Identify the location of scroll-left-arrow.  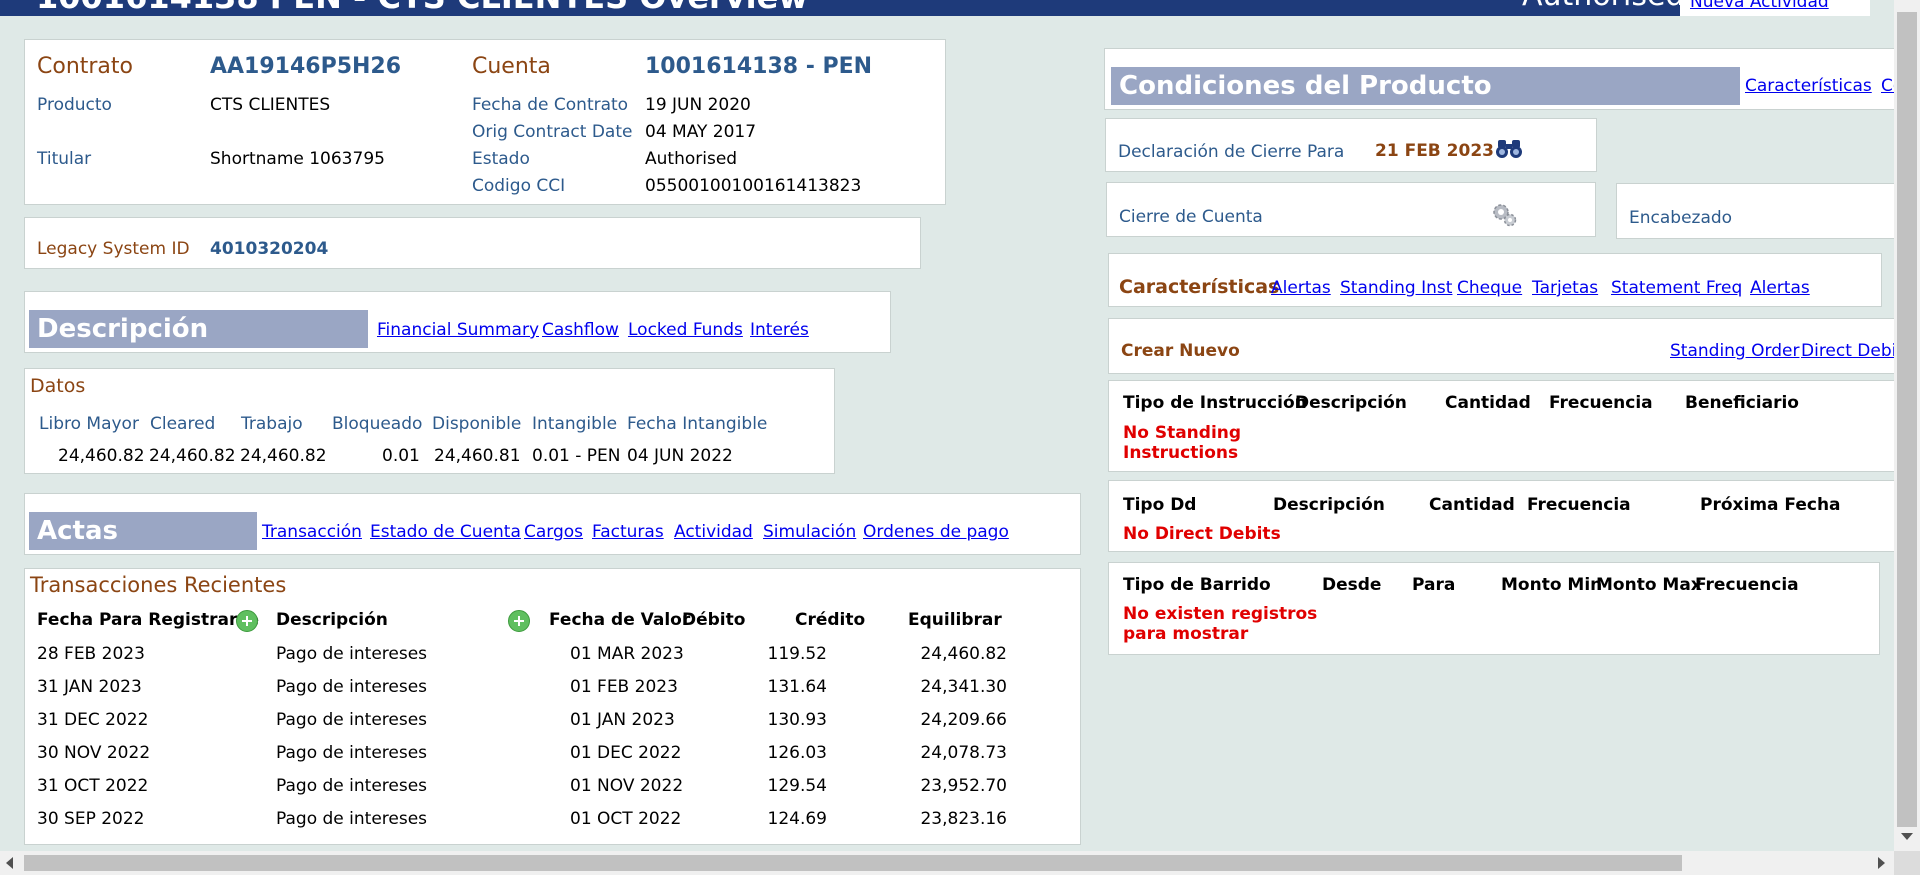
(9, 863).